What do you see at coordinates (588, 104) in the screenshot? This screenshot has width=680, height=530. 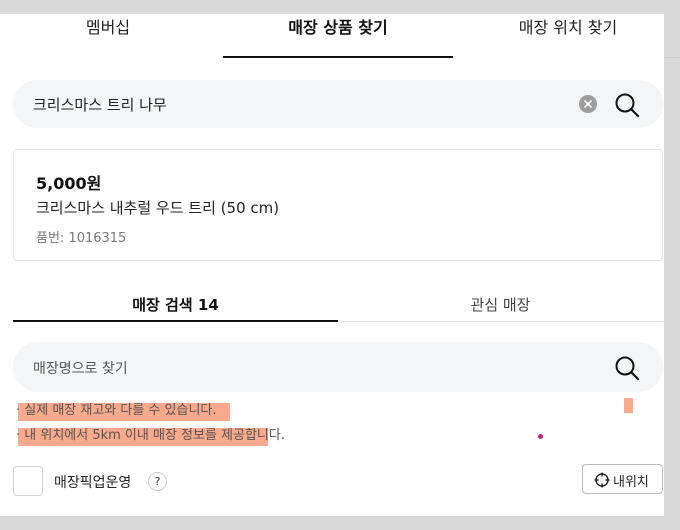 I see `clear-icon` at bounding box center [588, 104].